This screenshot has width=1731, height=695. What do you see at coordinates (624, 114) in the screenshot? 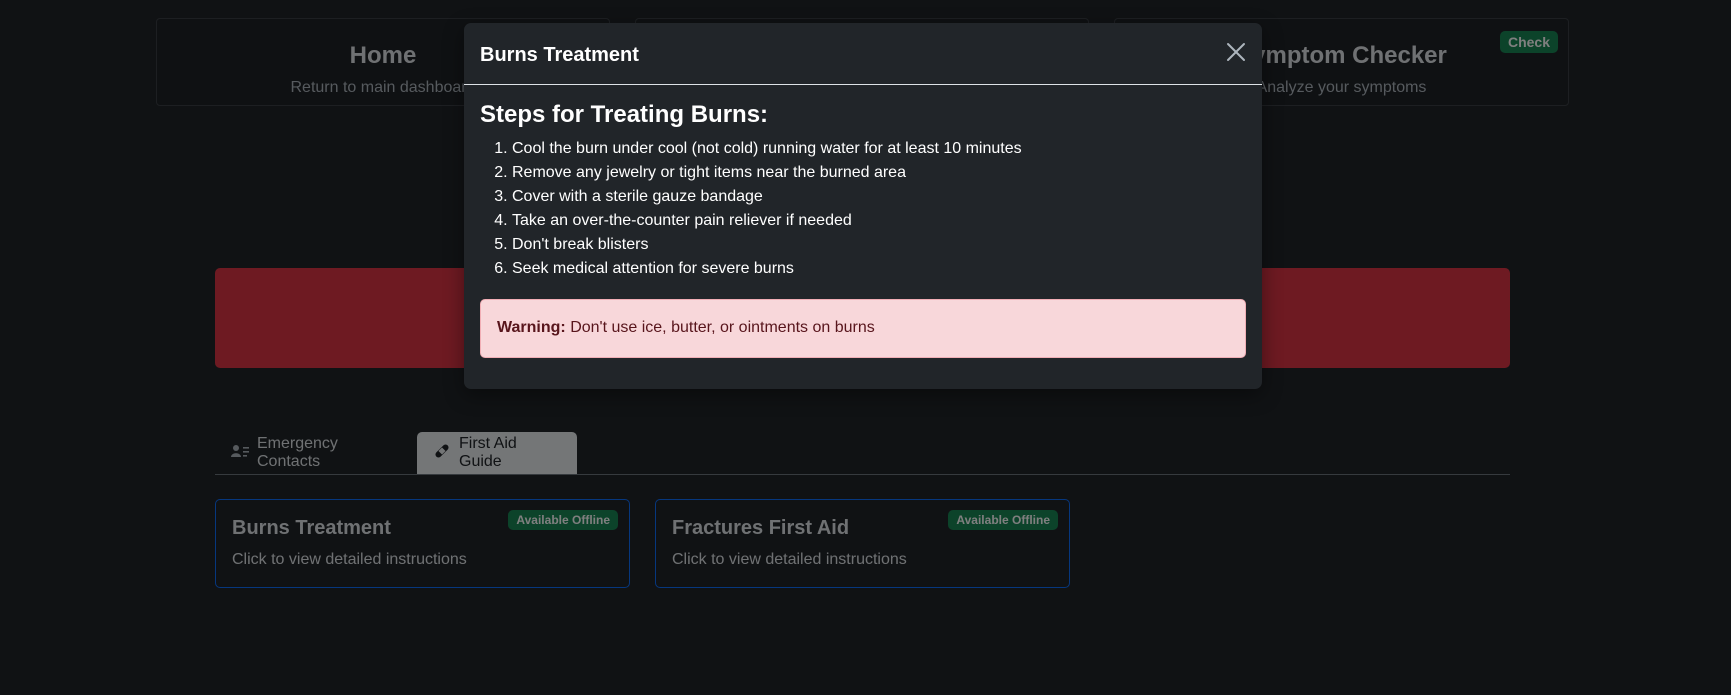
I see `steps-heading: Steps for Treating Burns:` at bounding box center [624, 114].